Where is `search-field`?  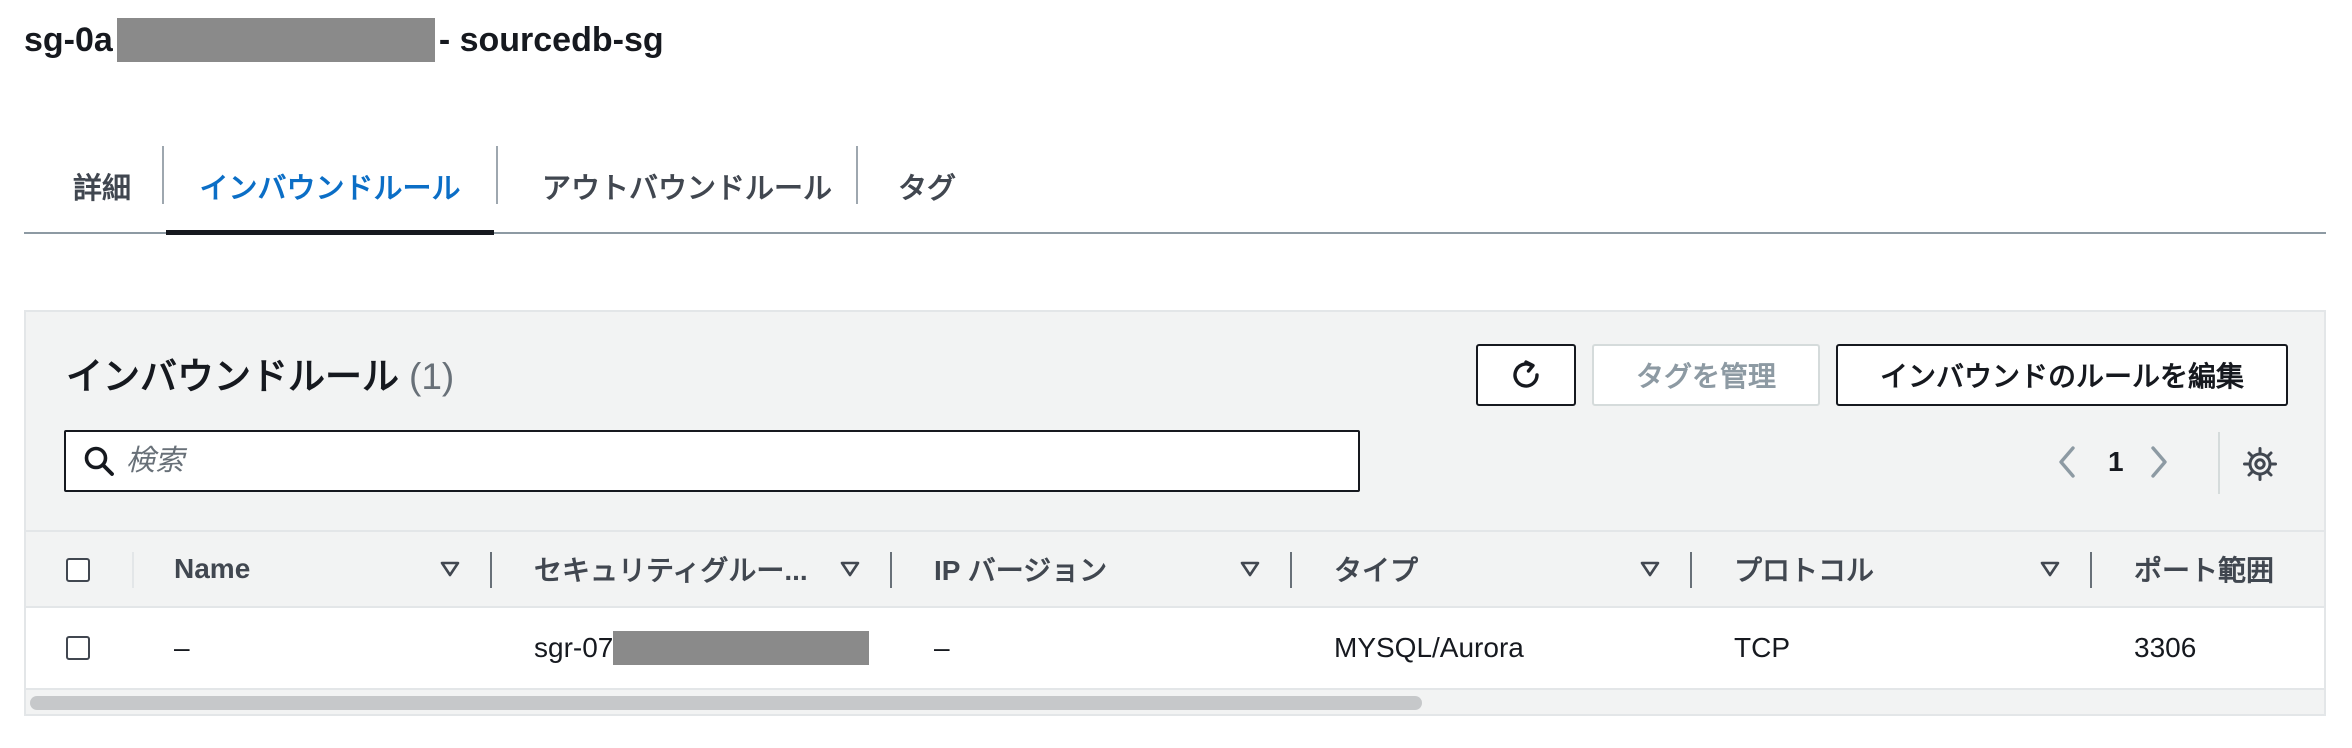 search-field is located at coordinates (712, 461).